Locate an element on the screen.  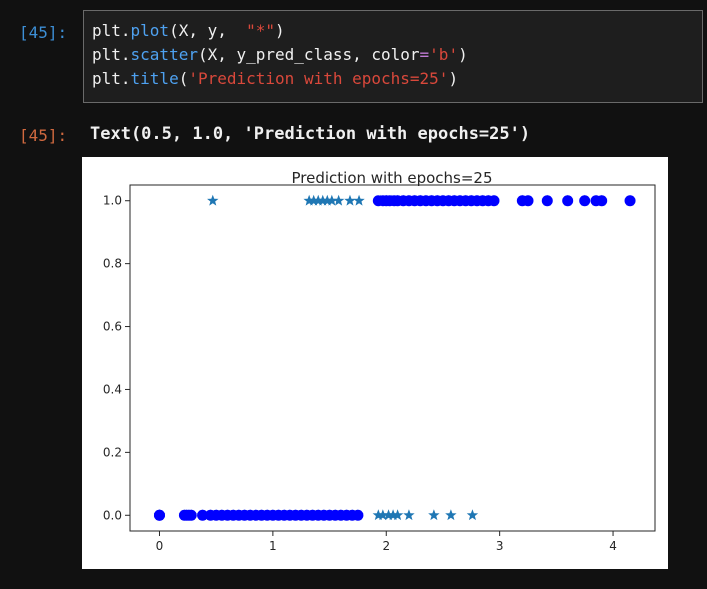
code-token: 'Prediction with epochs=25' is located at coordinates (318, 78).